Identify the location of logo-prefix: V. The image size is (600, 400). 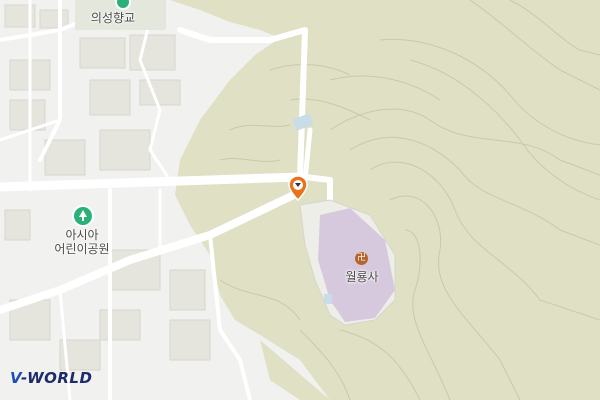
(16, 378).